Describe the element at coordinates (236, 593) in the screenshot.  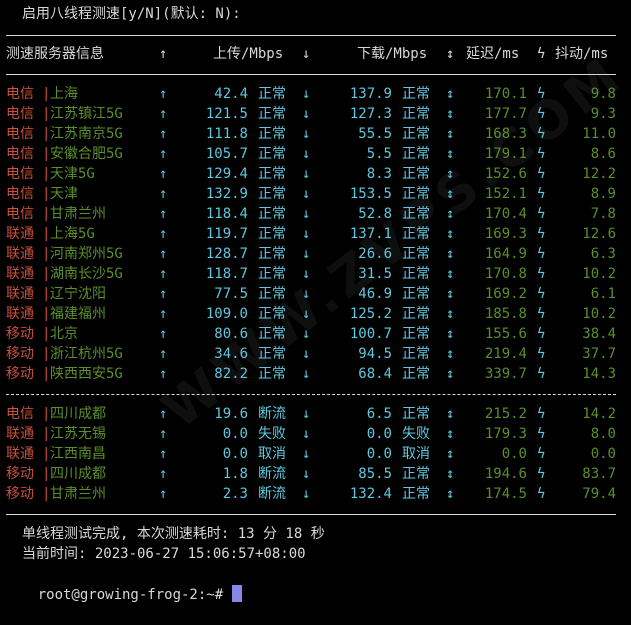
I see `text-cursor` at that location.